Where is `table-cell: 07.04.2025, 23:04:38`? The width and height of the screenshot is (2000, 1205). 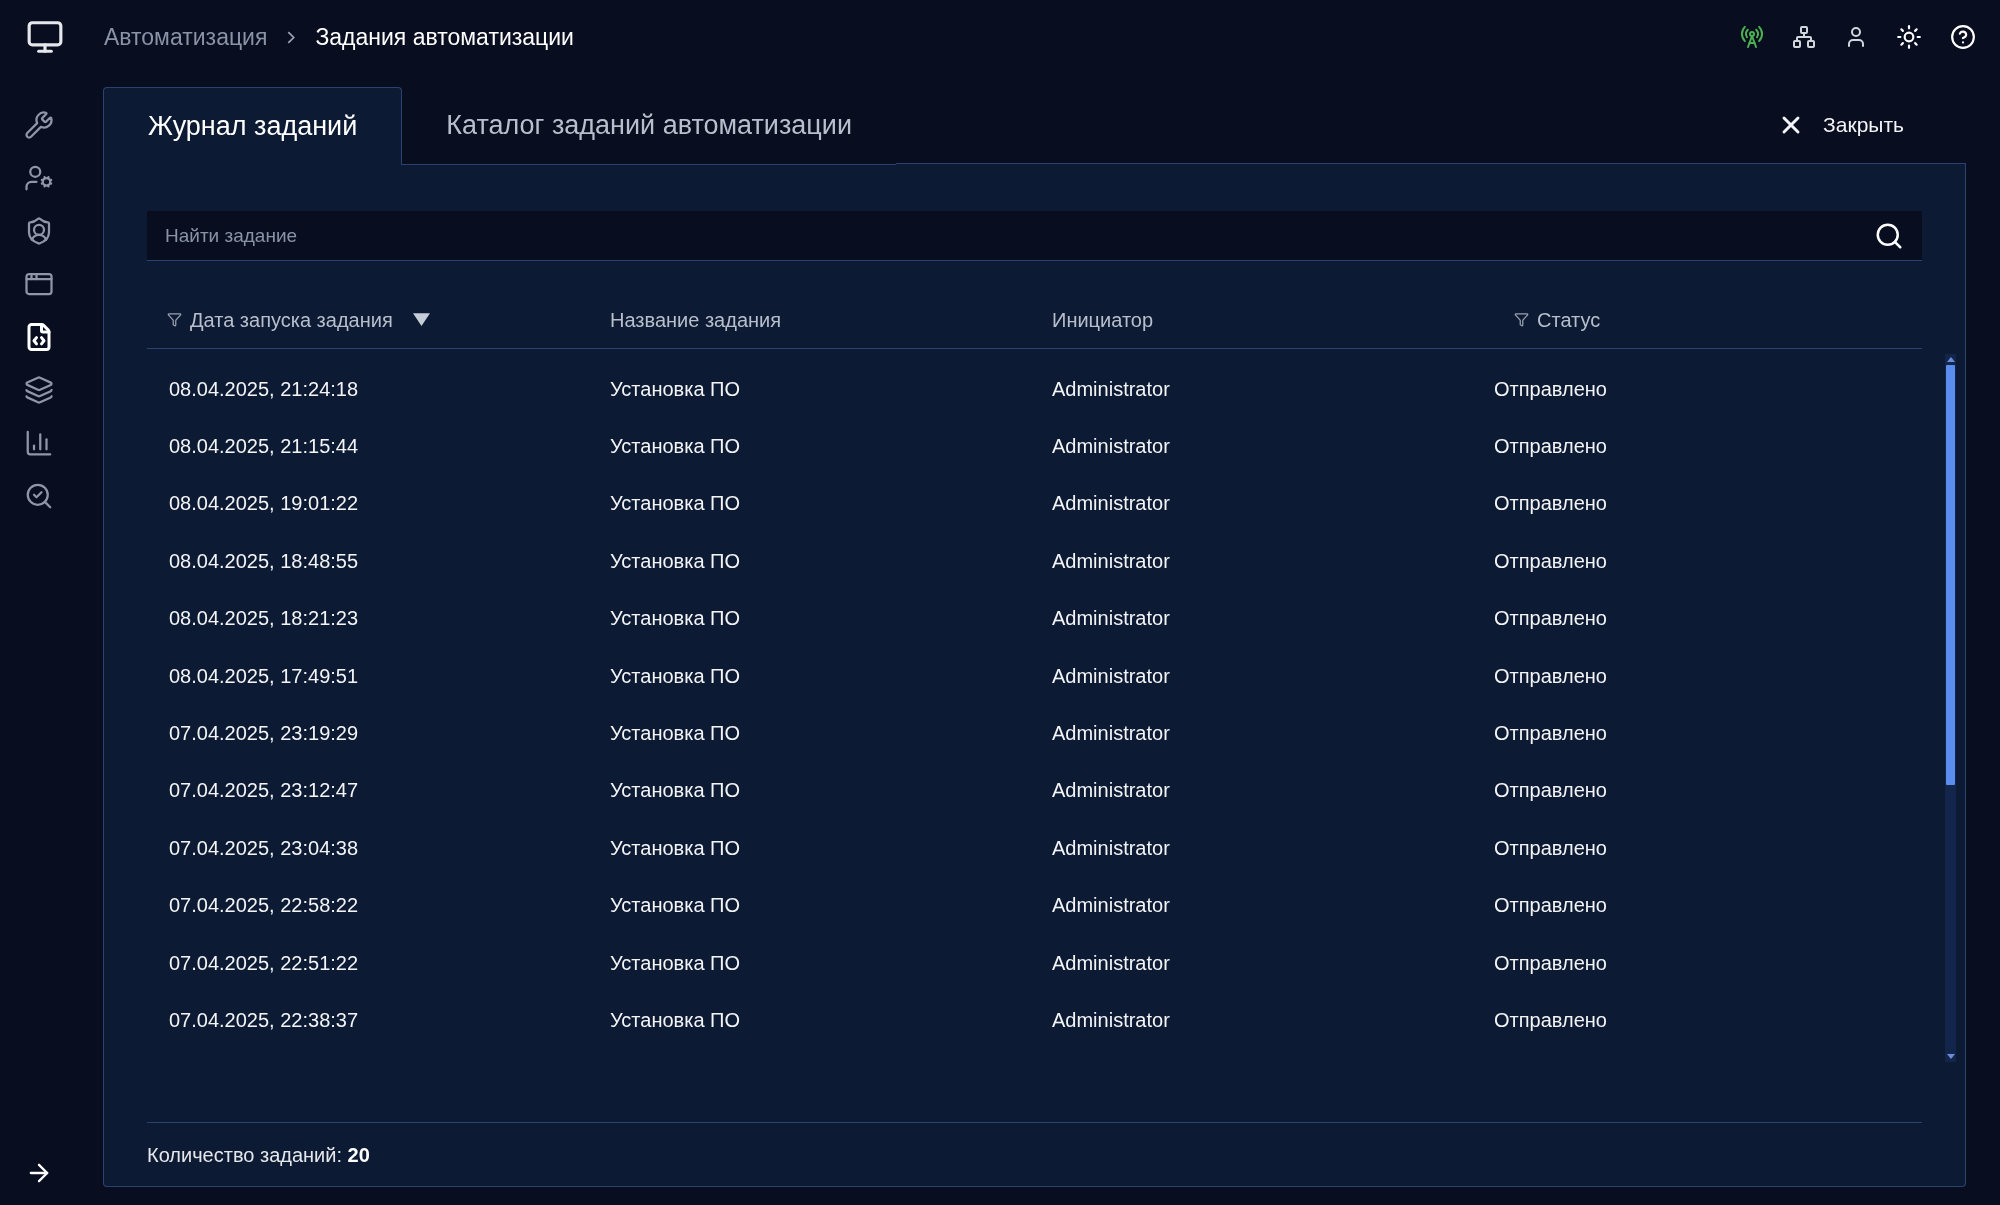 table-cell: 07.04.2025, 23:04:38 is located at coordinates (264, 847).